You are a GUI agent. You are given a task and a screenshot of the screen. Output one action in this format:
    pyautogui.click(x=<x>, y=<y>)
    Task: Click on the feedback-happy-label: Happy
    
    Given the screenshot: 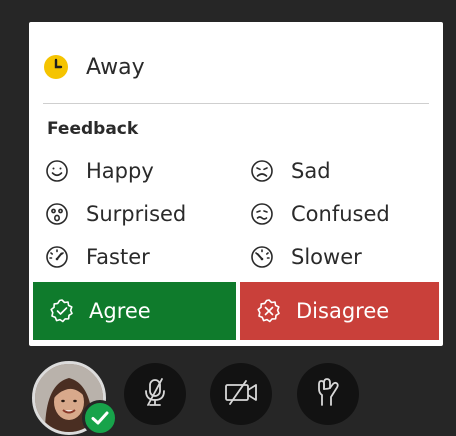 What is the action you would take?
    pyautogui.click(x=120, y=171)
    